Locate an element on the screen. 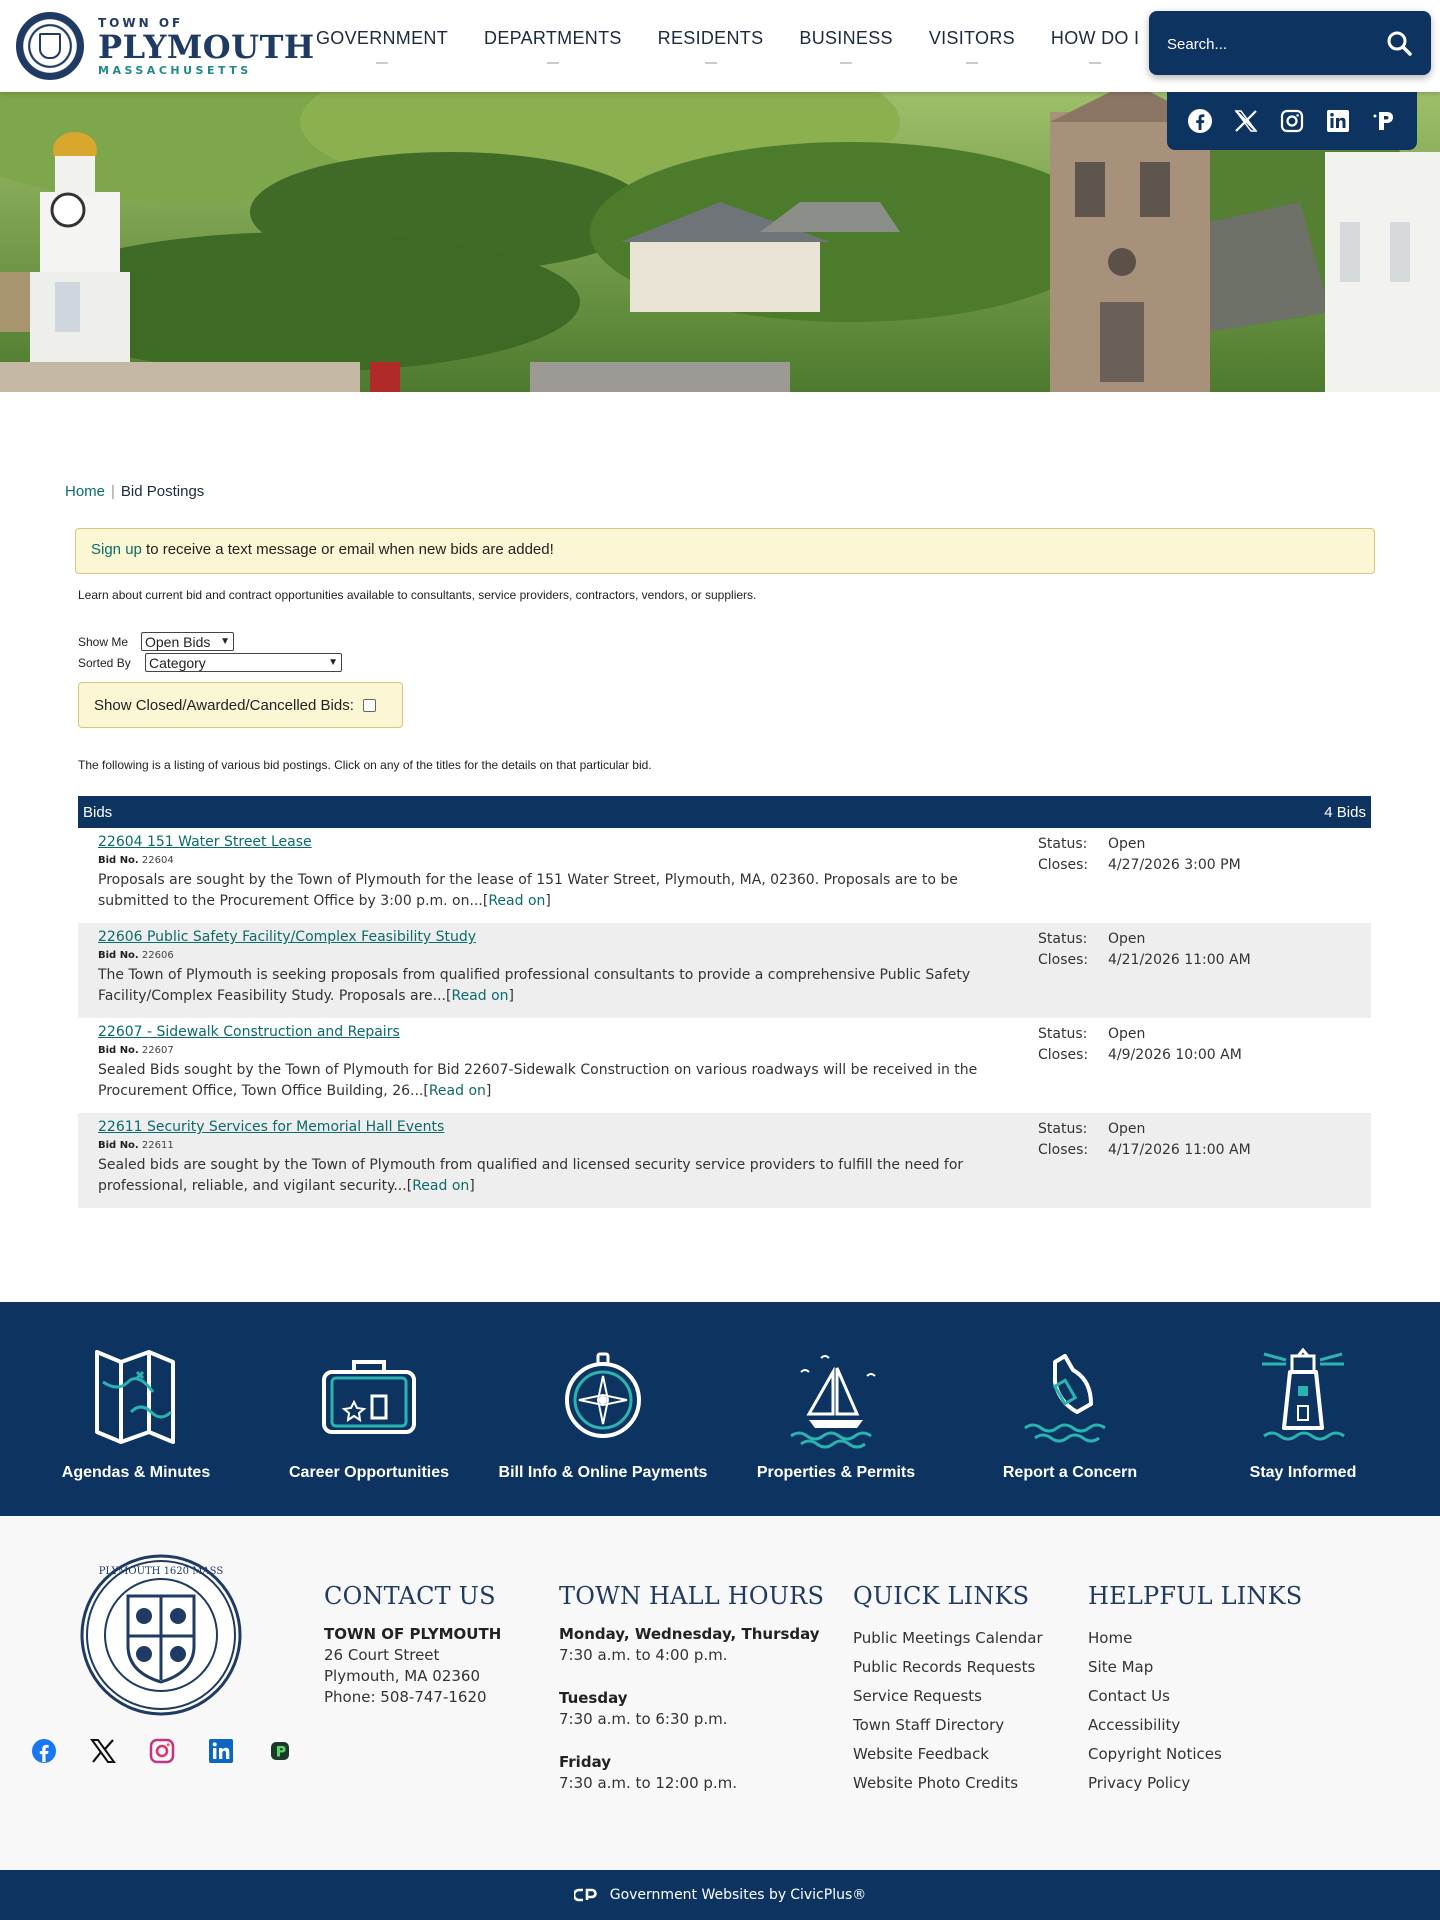 Image resolution: width=1440 pixels, height=1920 pixels. footer-helpful-heading: HELPFUL LINKS is located at coordinates (1195, 1596).